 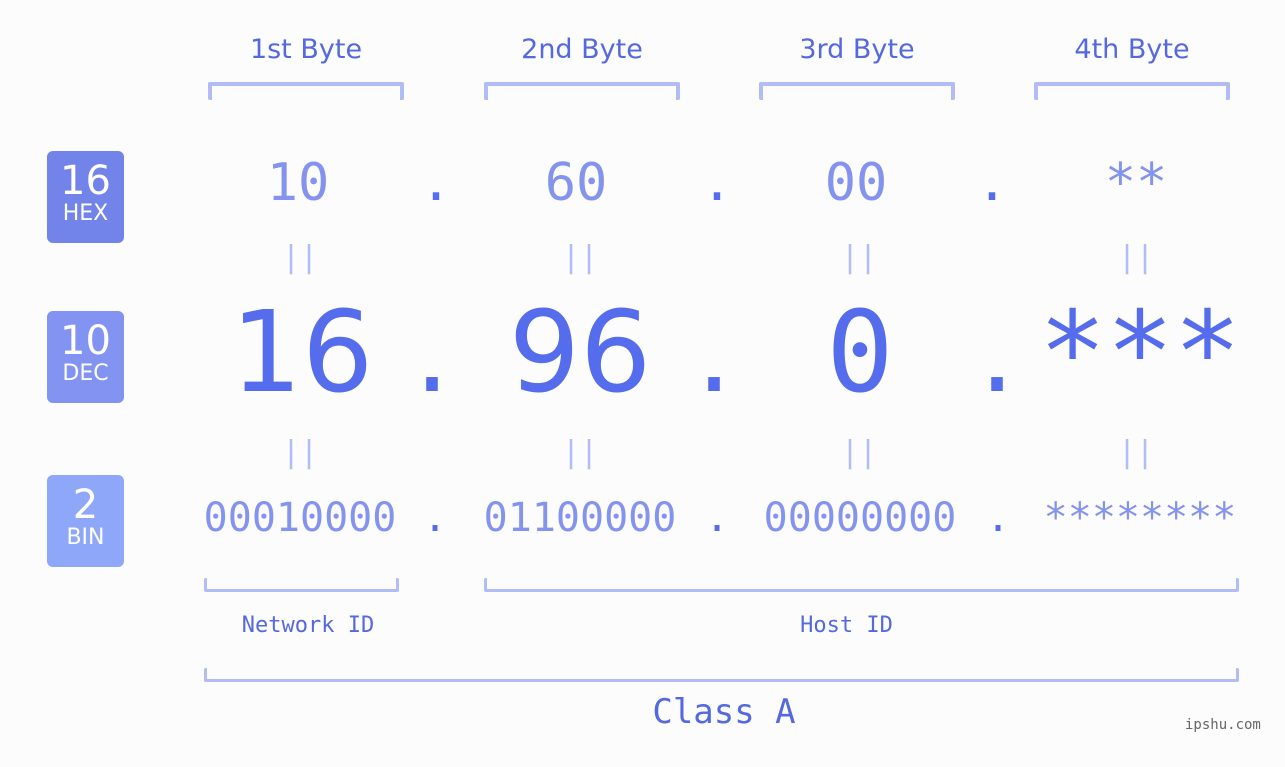 I want to click on hex-badge: 16 HEX, so click(x=85, y=197).